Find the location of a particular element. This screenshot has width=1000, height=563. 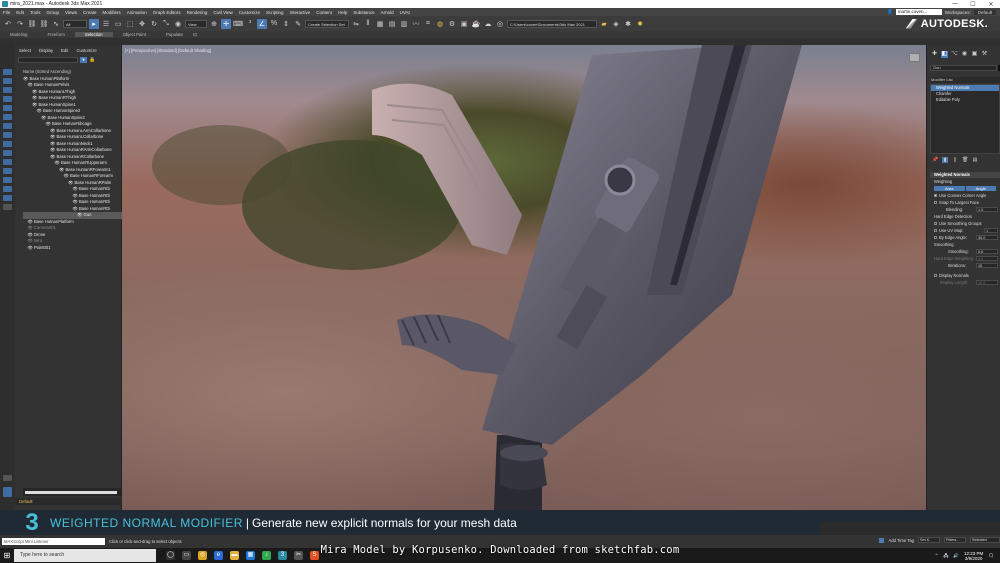

modify-tab-icon: ◧ is located at coordinates (944, 54).